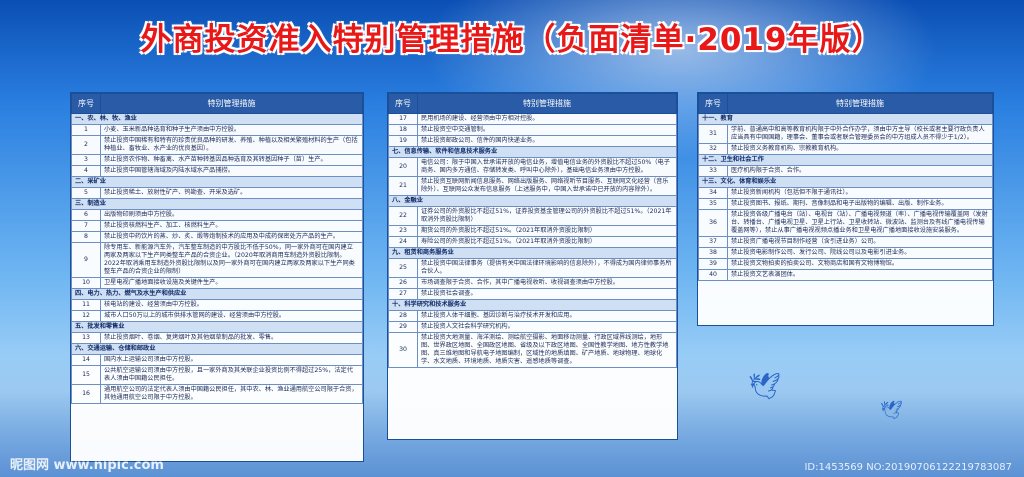  I want to click on row-number: 6, so click(86, 215).